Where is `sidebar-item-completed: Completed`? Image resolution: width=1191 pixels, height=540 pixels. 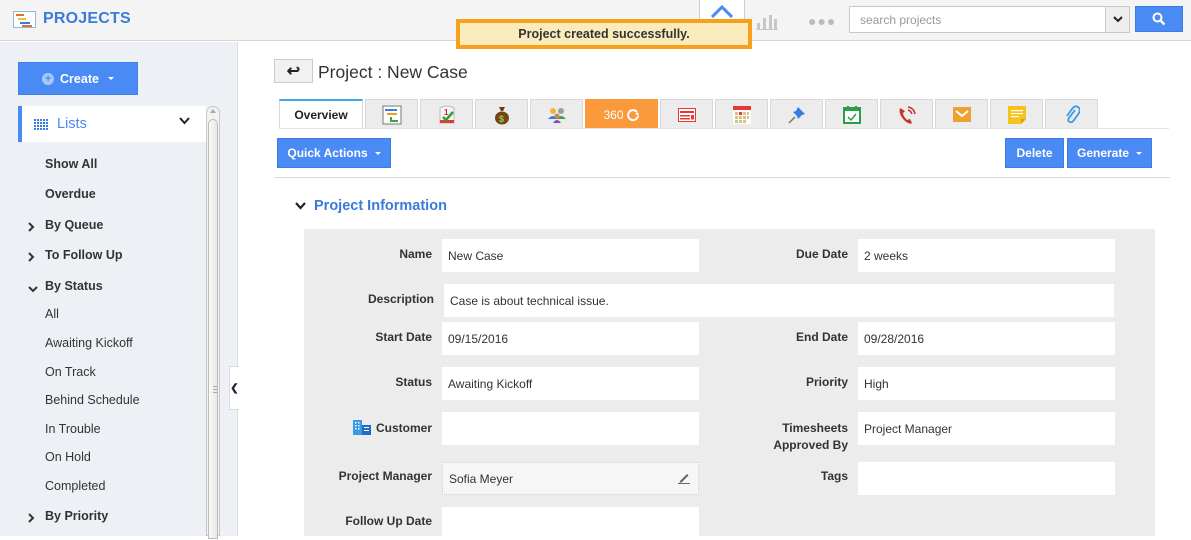
sidebar-item-completed: Completed is located at coordinates (75, 486).